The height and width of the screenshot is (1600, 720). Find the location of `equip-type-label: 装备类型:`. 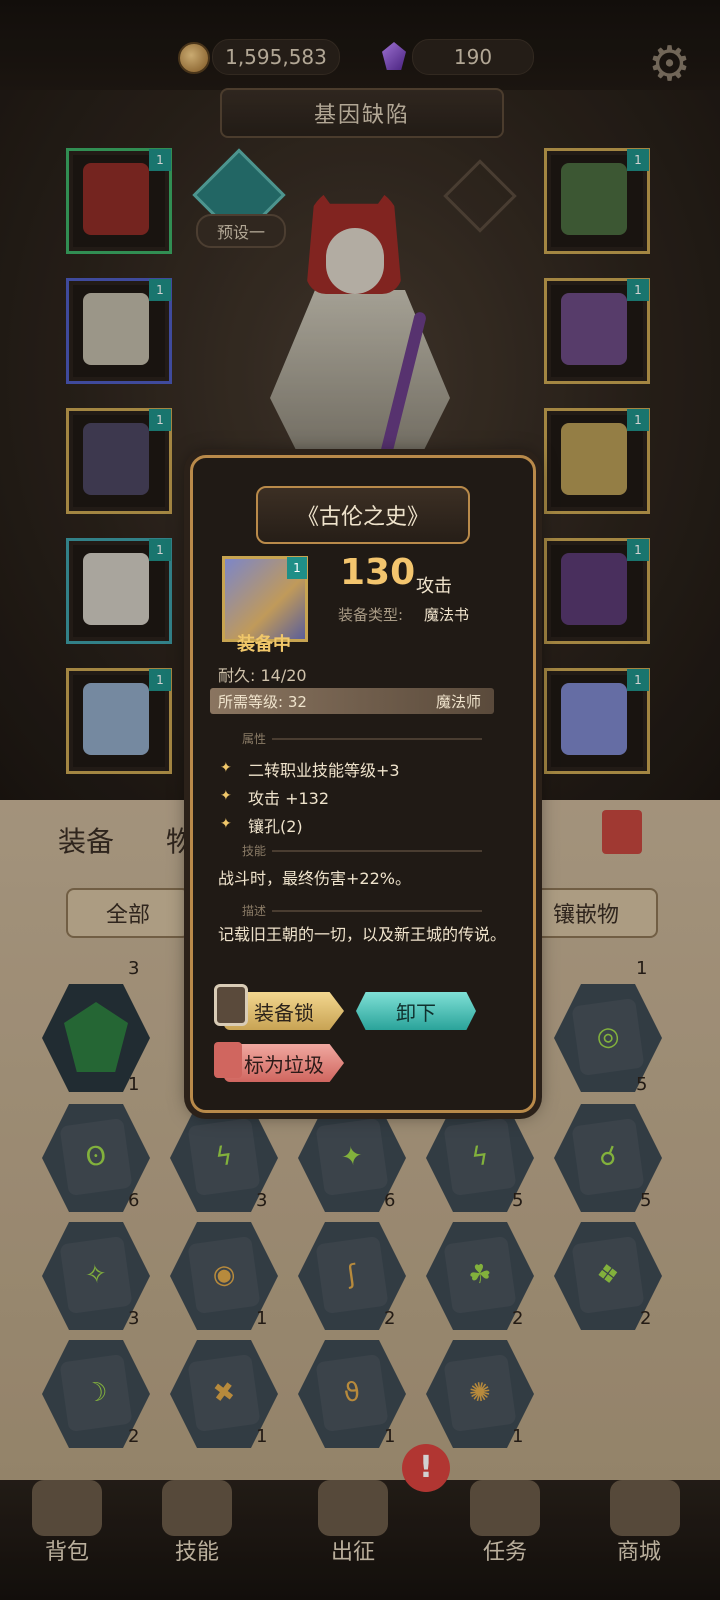

equip-type-label: 装备类型: is located at coordinates (371, 615).